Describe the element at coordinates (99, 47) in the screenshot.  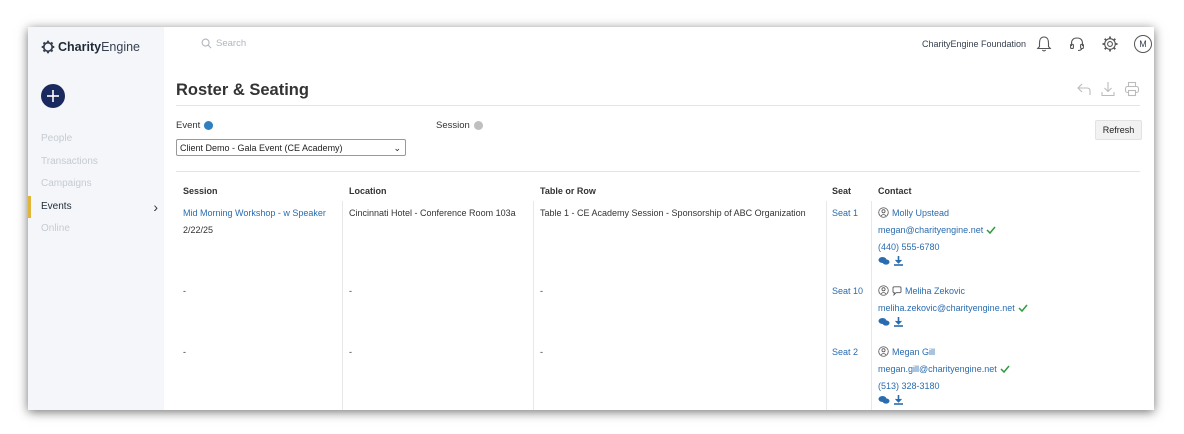
I see `brand-name: CharityEngine` at that location.